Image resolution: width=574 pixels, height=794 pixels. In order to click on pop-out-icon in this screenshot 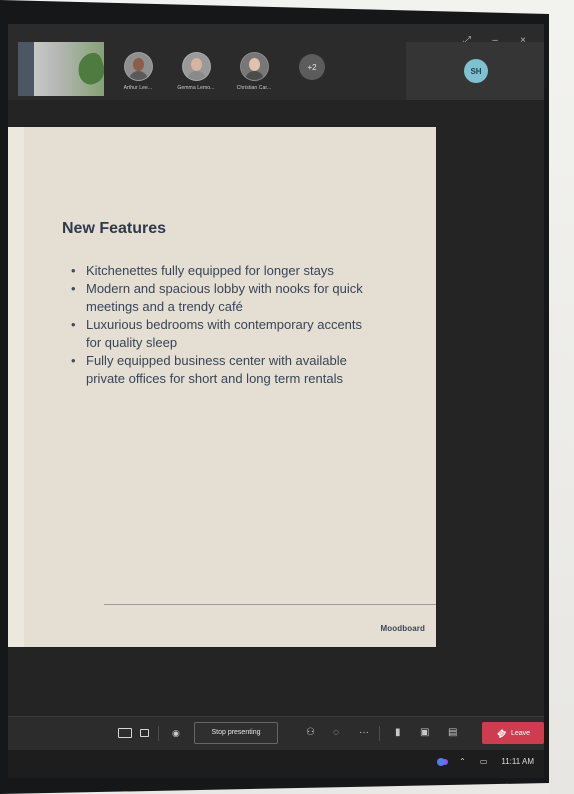, I will do `click(144, 733)`.